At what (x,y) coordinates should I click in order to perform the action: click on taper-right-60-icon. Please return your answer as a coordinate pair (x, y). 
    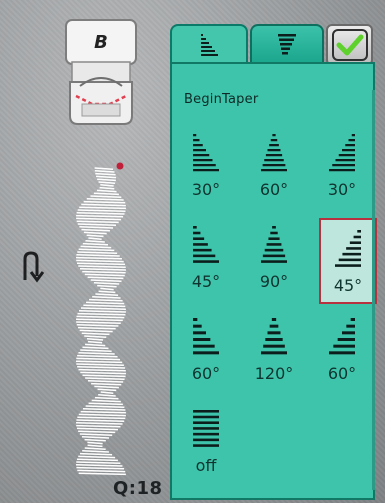
    Looking at the image, I should click on (342, 336).